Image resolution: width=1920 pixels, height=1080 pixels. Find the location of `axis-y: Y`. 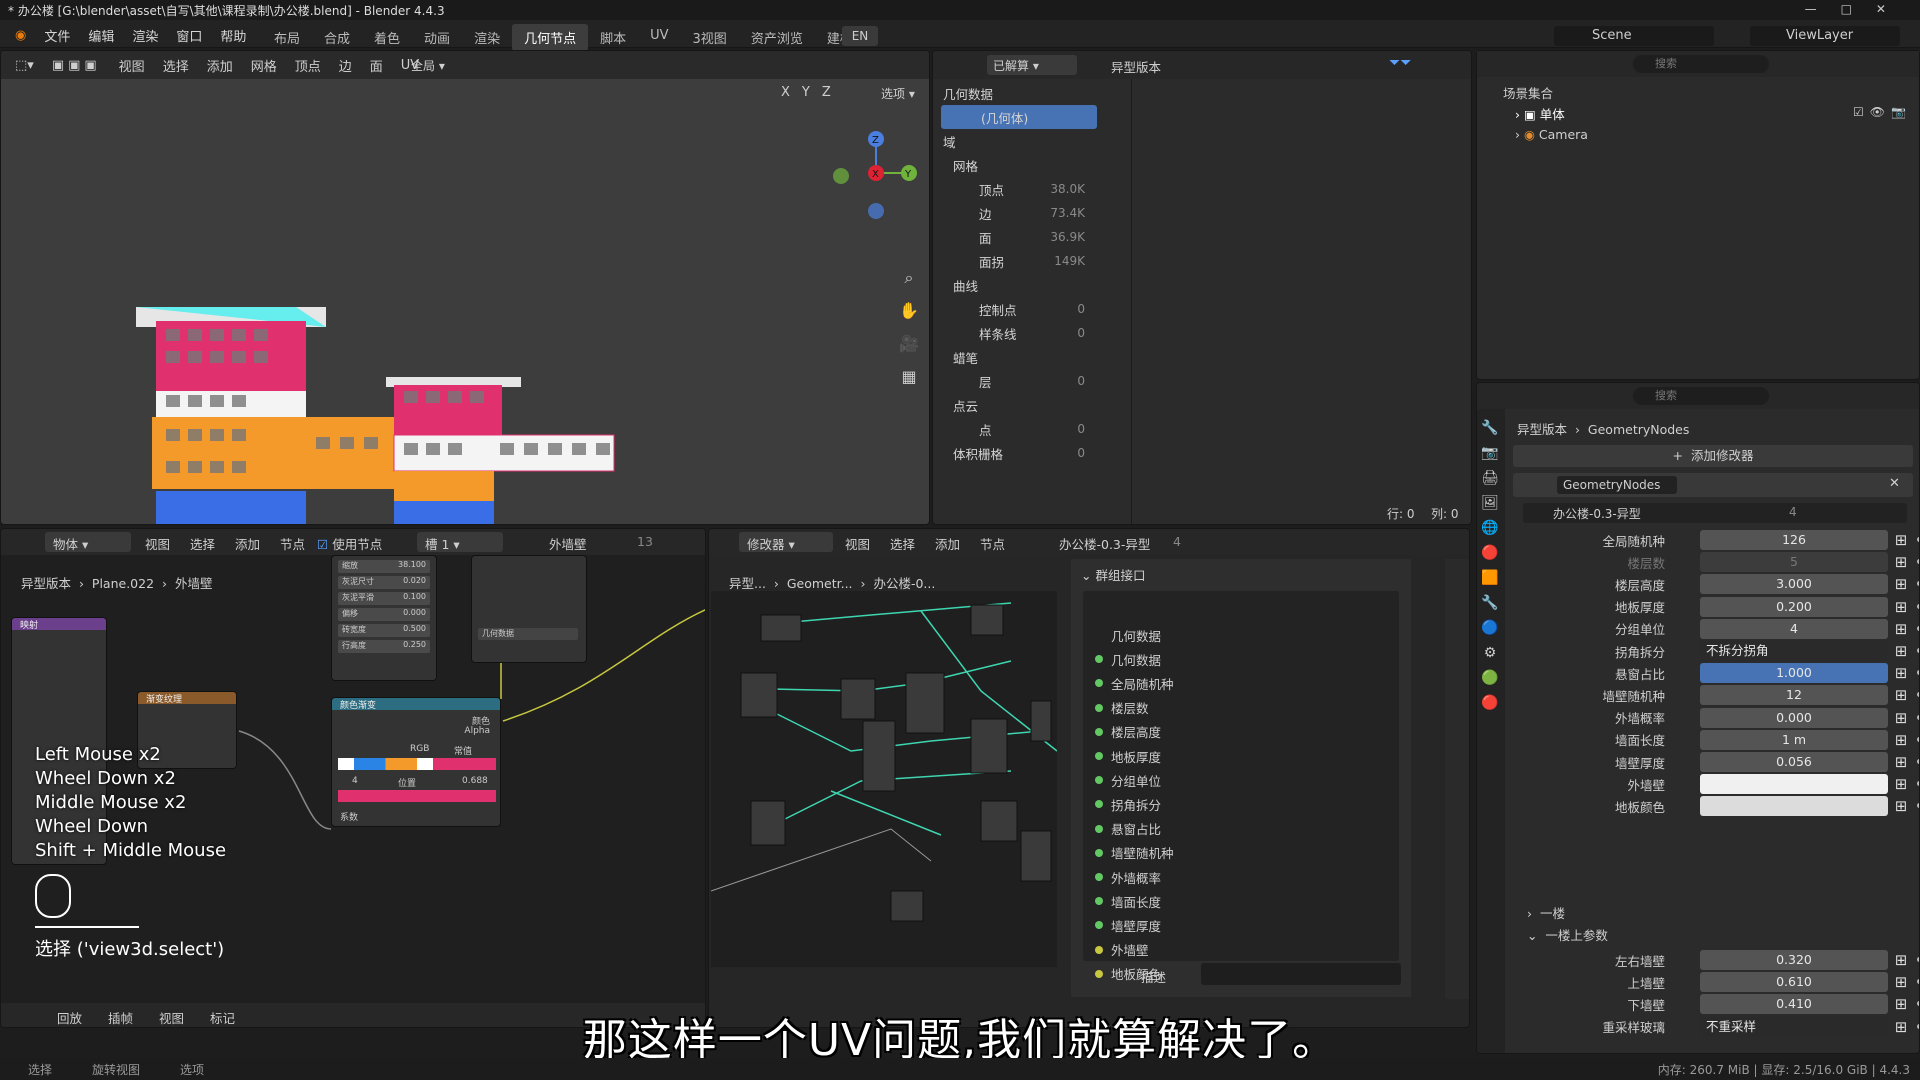

axis-y: Y is located at coordinates (812, 92).